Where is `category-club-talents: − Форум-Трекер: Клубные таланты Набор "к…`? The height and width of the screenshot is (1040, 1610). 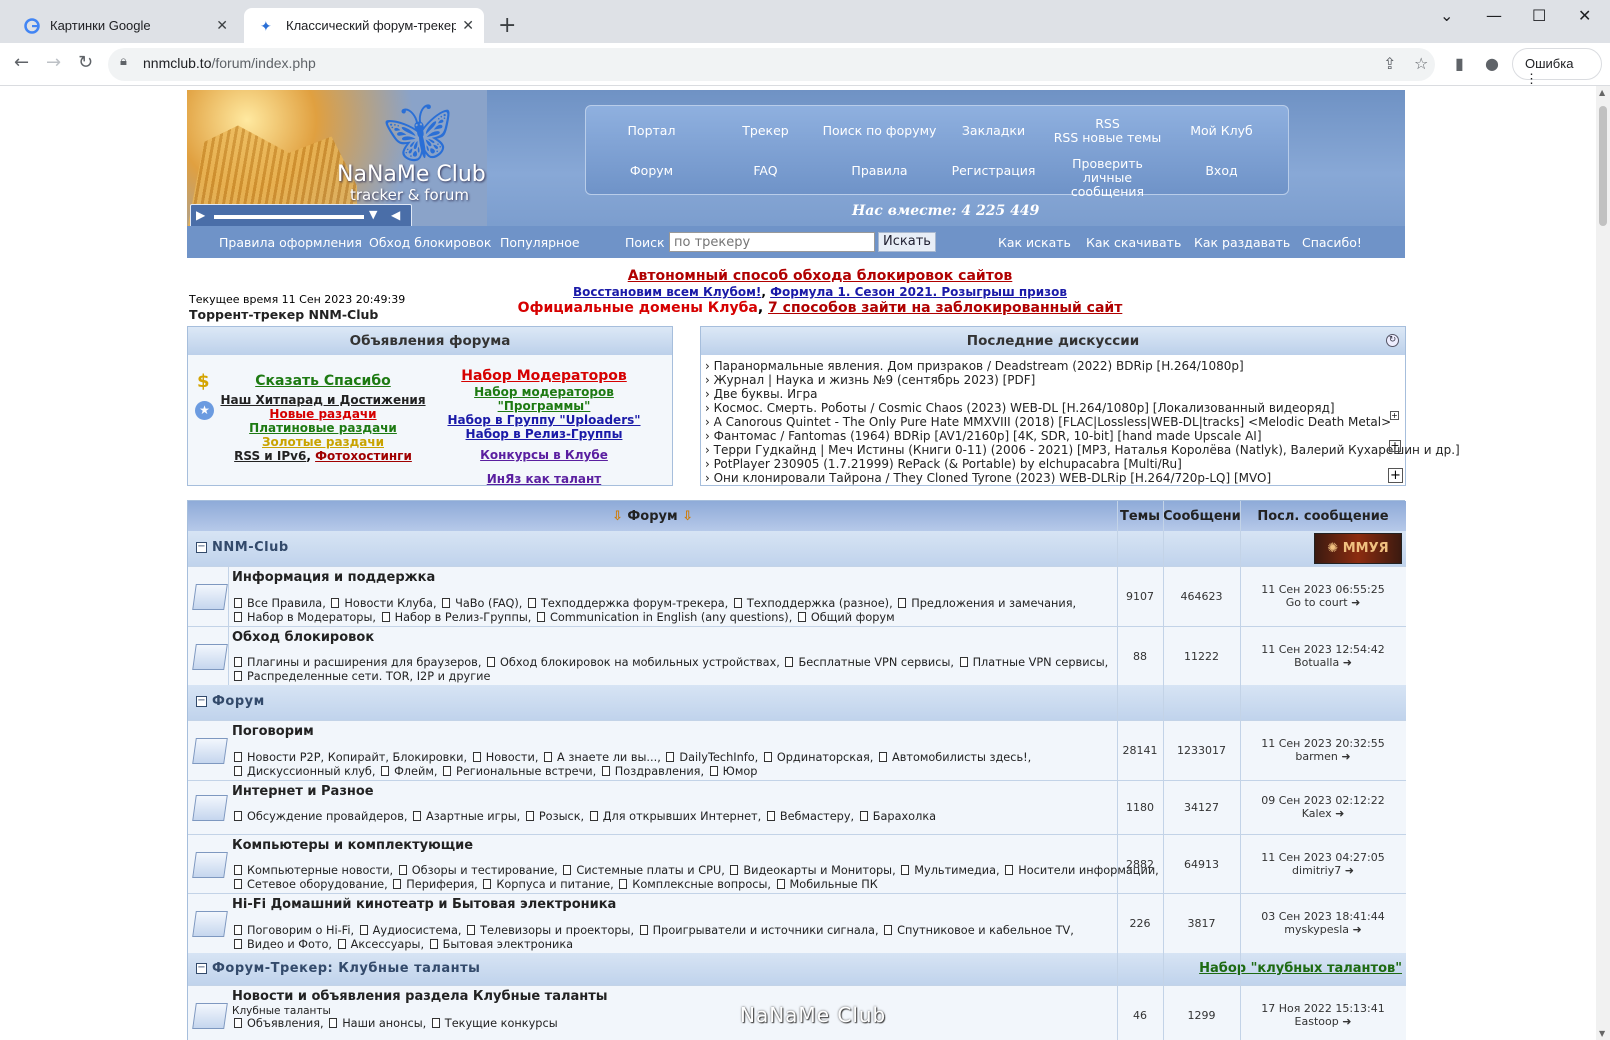 category-club-talents: − Форум-Трекер: Клубные таланты Набор "к… is located at coordinates (797, 969).